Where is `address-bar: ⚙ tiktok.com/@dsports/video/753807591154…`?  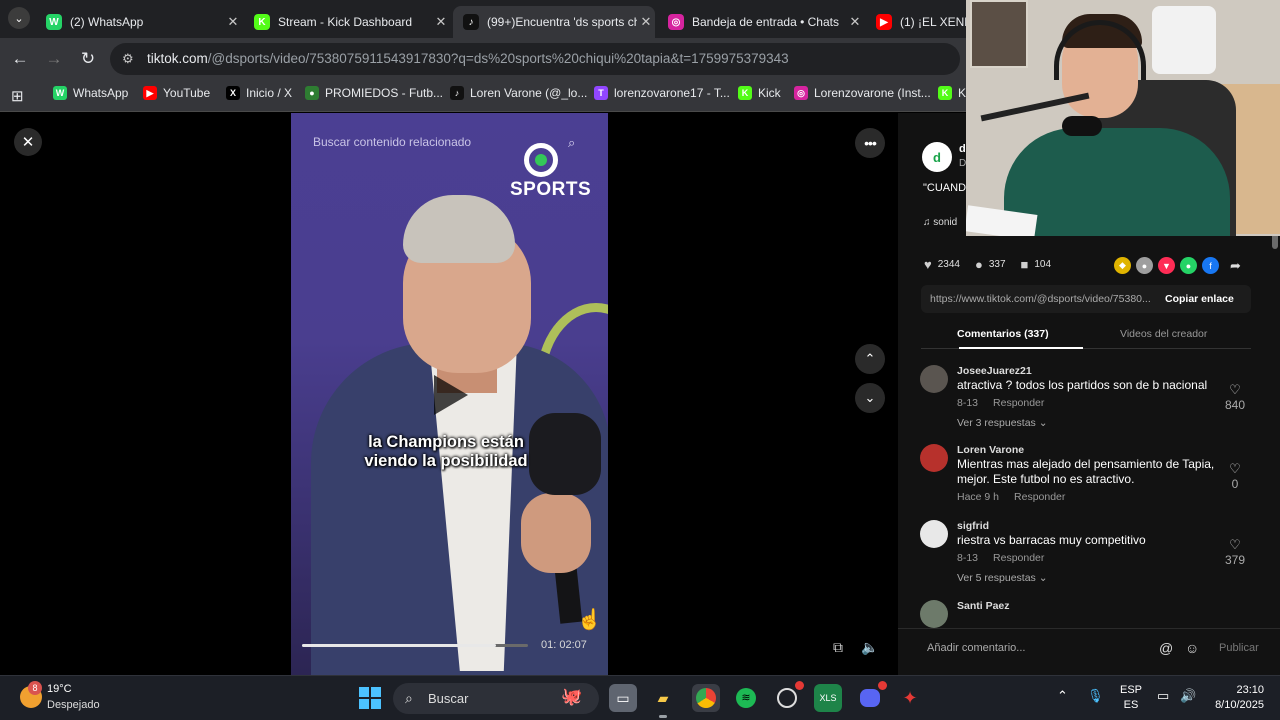 address-bar: ⚙ tiktok.com/@dsports/video/753807591154… is located at coordinates (535, 59).